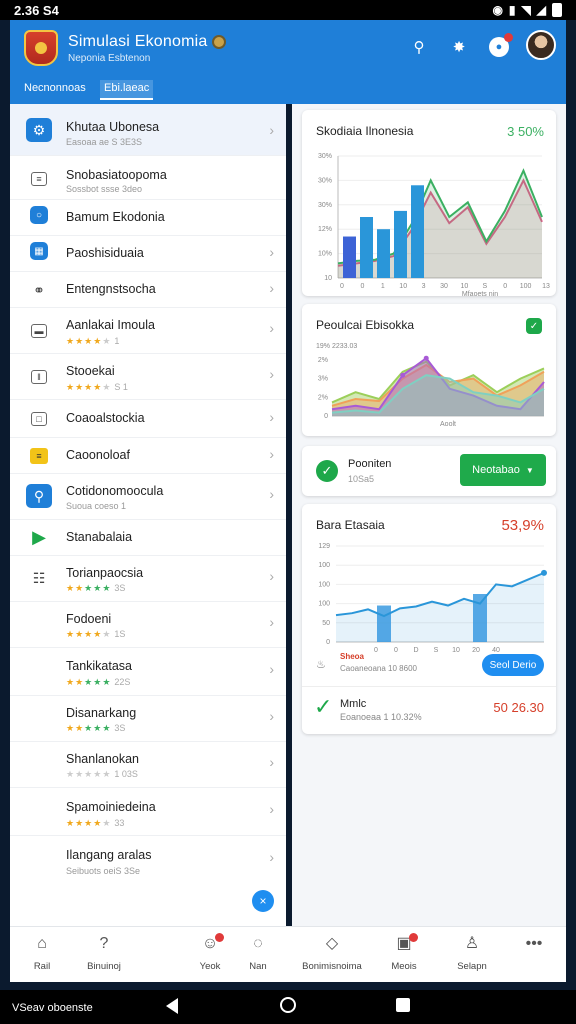 The image size is (576, 1024). Describe the element at coordinates (117, 341) in the screenshot. I see `rating-count: 1` at that location.